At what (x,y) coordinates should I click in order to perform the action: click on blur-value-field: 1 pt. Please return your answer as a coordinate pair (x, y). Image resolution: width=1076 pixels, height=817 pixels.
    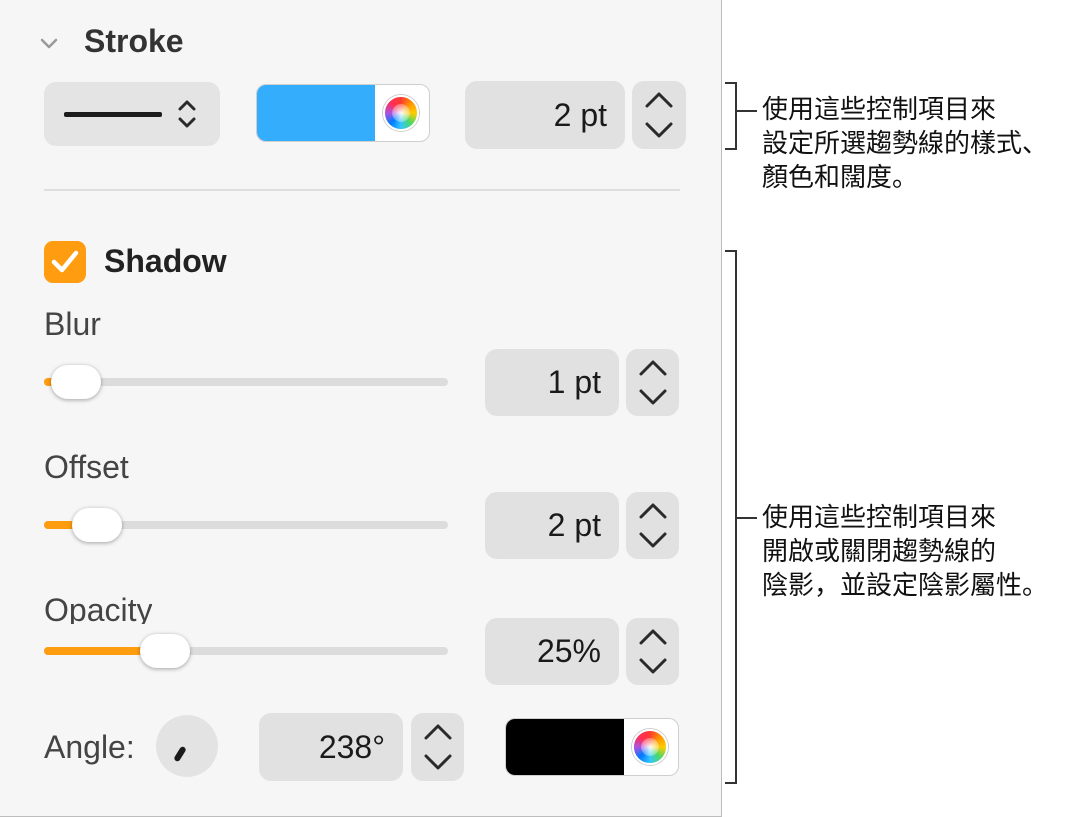
    Looking at the image, I should click on (552, 382).